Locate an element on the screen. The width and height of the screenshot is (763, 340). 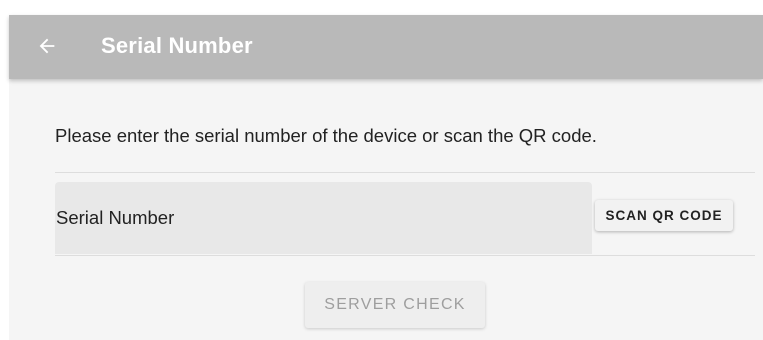
page-title: Serial Number is located at coordinates (177, 45).